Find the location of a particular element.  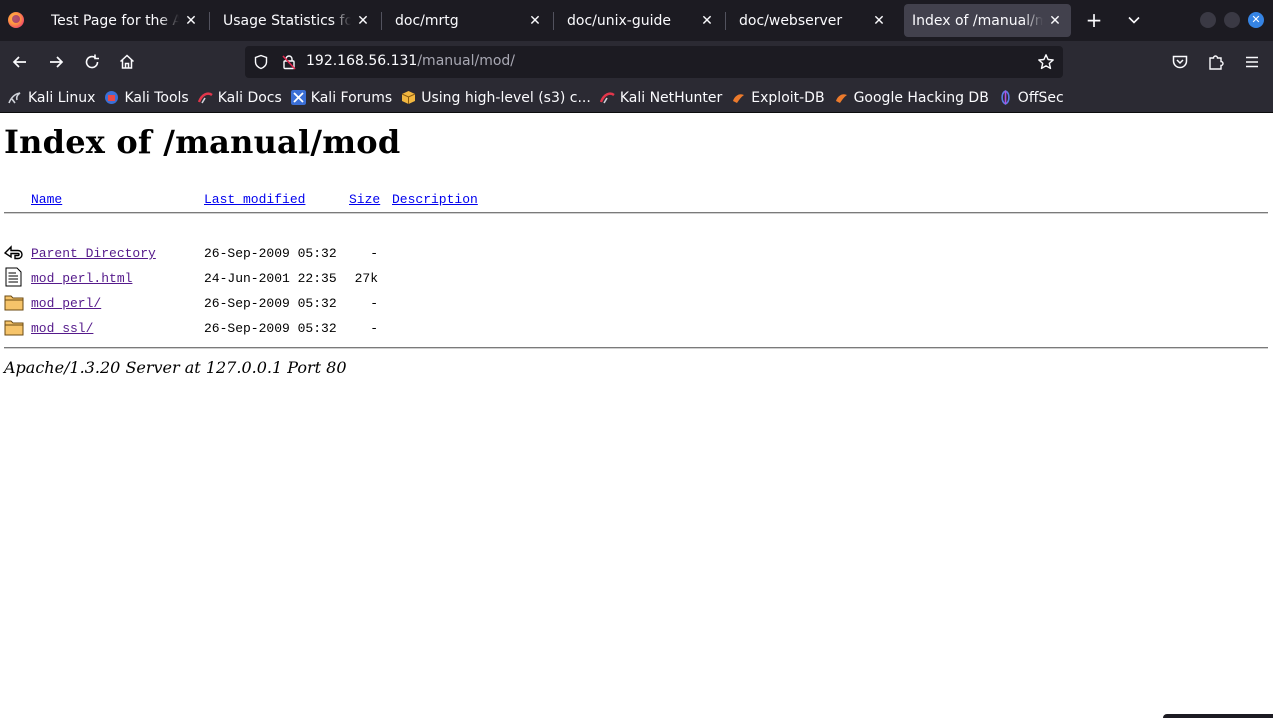

bookmark-label: Exploit-DB is located at coordinates (788, 97).